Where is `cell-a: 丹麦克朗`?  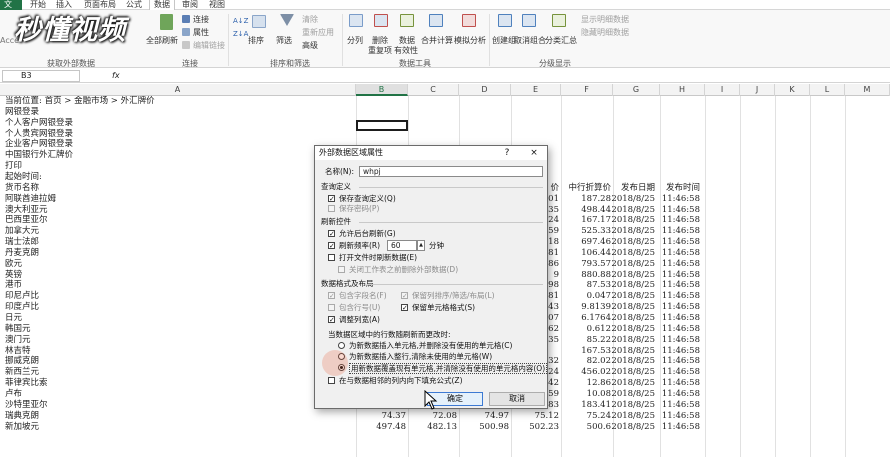 cell-a: 丹麦克朗 is located at coordinates (22, 253).